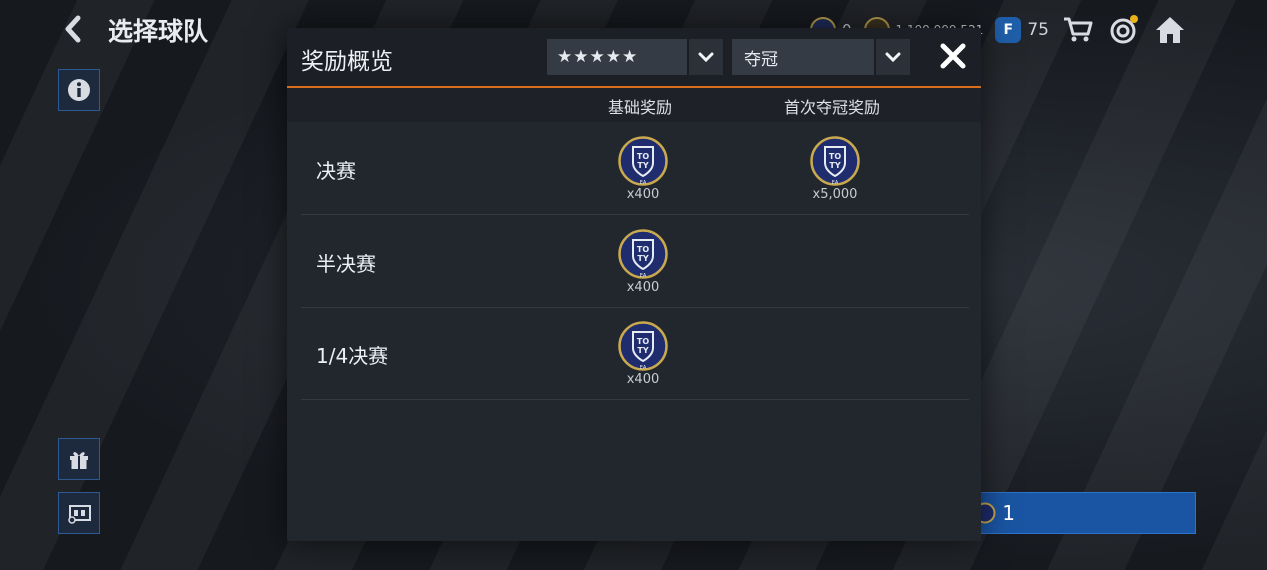  I want to click on stage-select: 夺冠, so click(821, 57).